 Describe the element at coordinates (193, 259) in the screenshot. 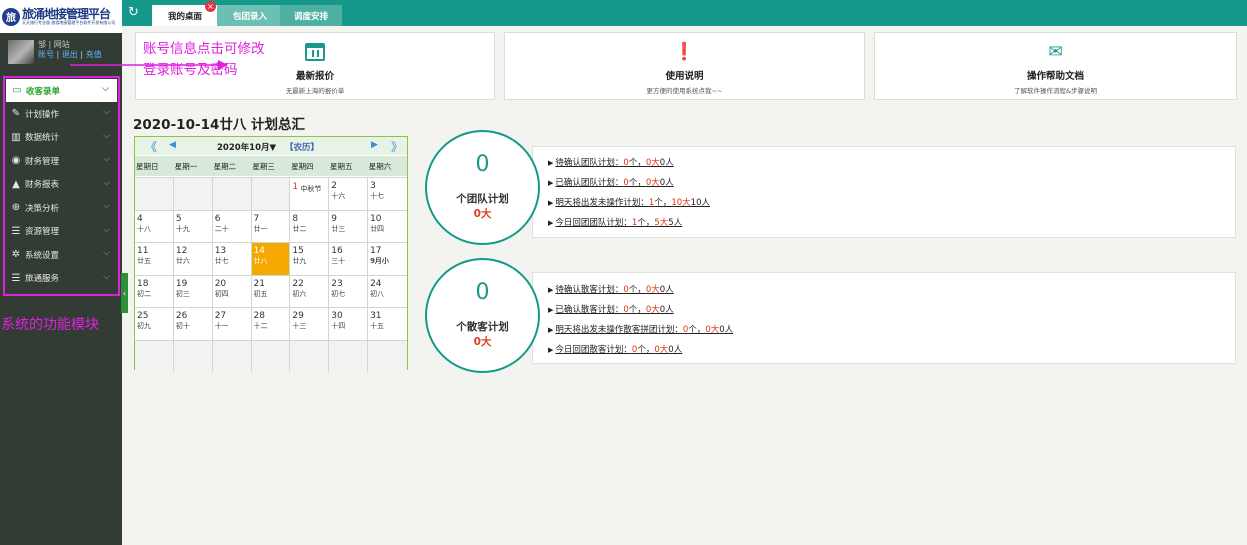

I see `calendar-day: 12 廿六` at that location.